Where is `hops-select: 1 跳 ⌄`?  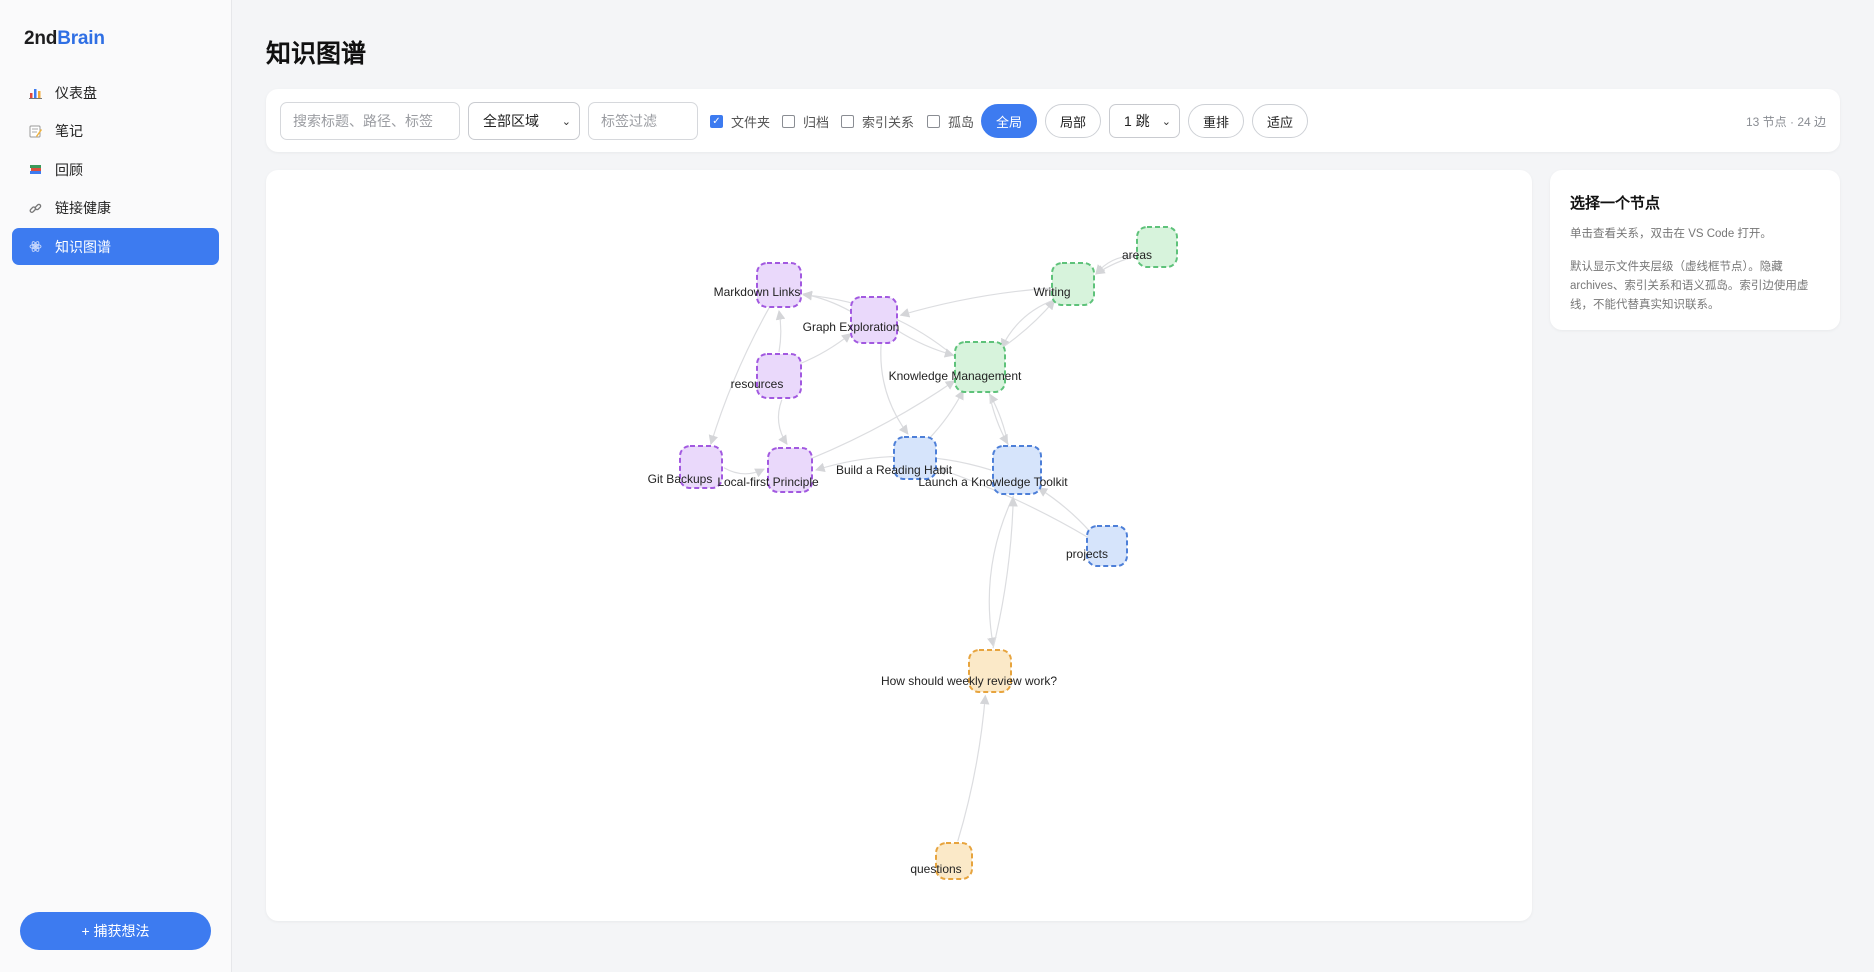
hops-select: 1 跳 ⌄ is located at coordinates (1144, 121).